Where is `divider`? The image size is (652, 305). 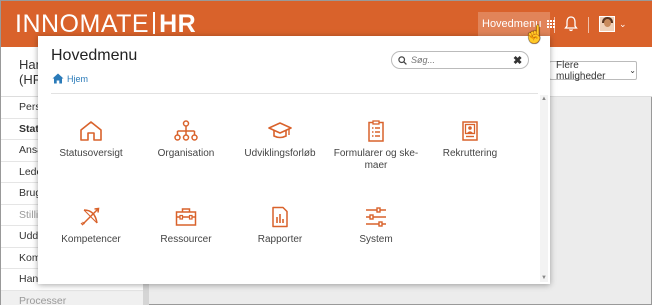
divider is located at coordinates (294, 93).